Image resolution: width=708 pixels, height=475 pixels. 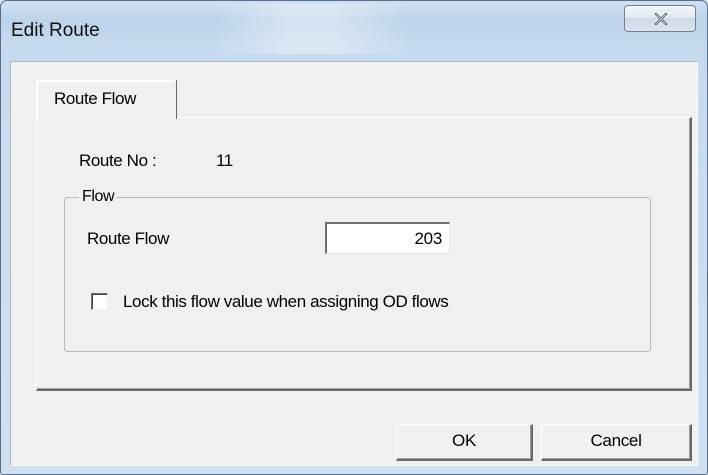 What do you see at coordinates (99, 301) in the screenshot?
I see `lock-flow-checkbox` at bounding box center [99, 301].